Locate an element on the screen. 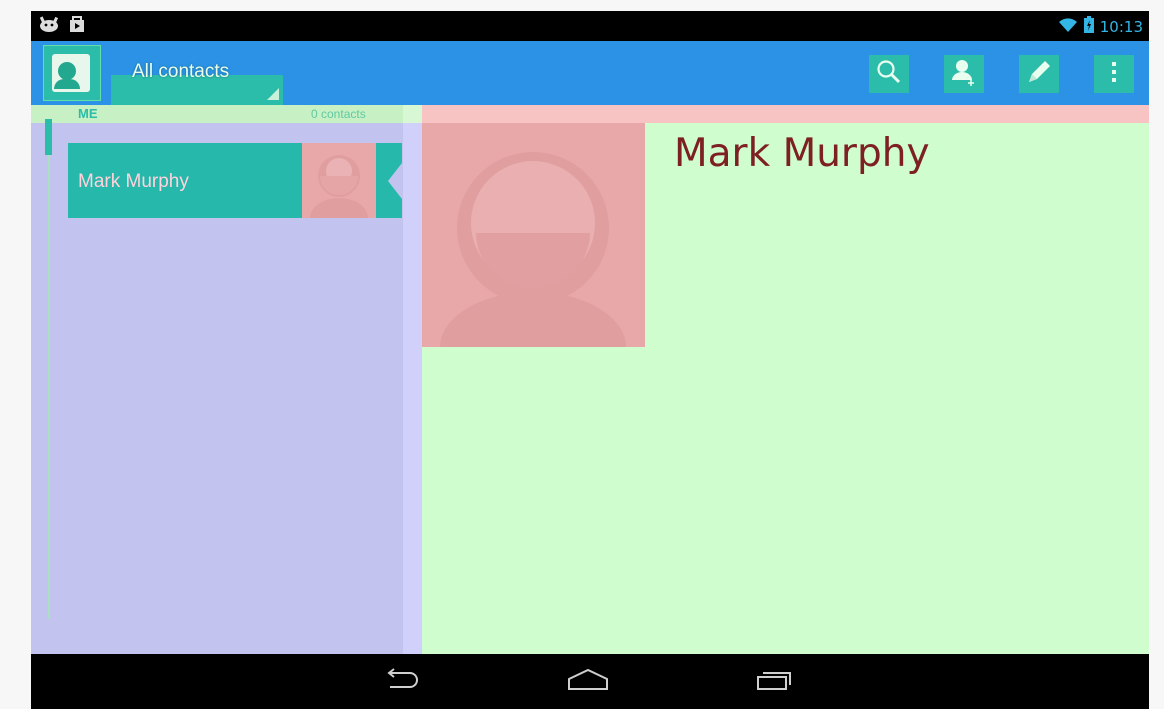  selected-indicator is located at coordinates (389, 180).